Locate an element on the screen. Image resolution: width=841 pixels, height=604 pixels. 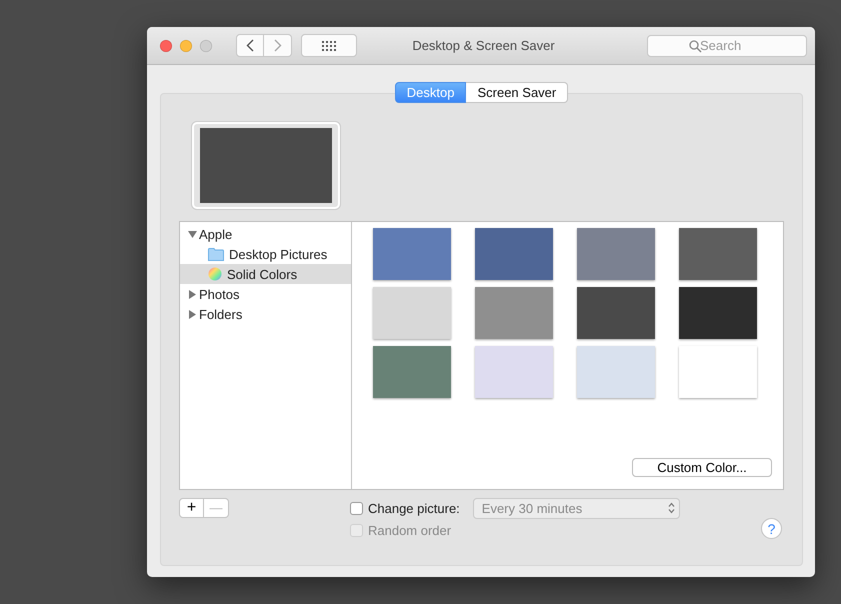
zoom-button is located at coordinates (206, 46).